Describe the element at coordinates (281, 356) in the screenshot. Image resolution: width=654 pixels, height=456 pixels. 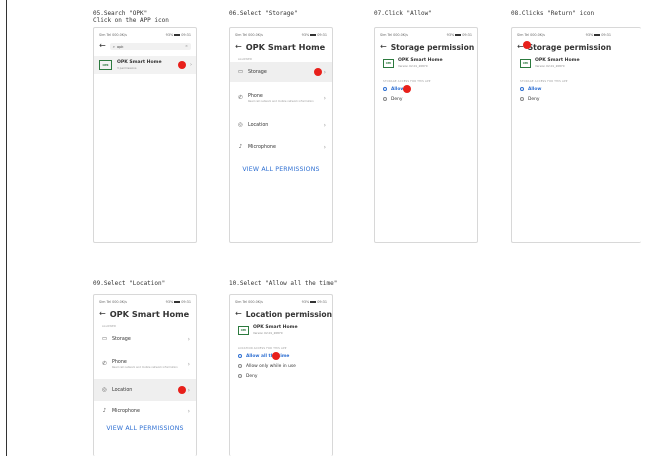
I see `option-allow-all-the-time: Allow all the time` at that location.